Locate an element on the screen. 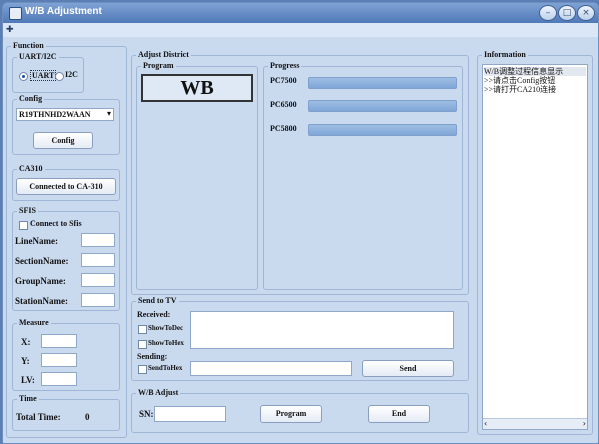 The height and width of the screenshot is (444, 599). y-value is located at coordinates (59, 360).